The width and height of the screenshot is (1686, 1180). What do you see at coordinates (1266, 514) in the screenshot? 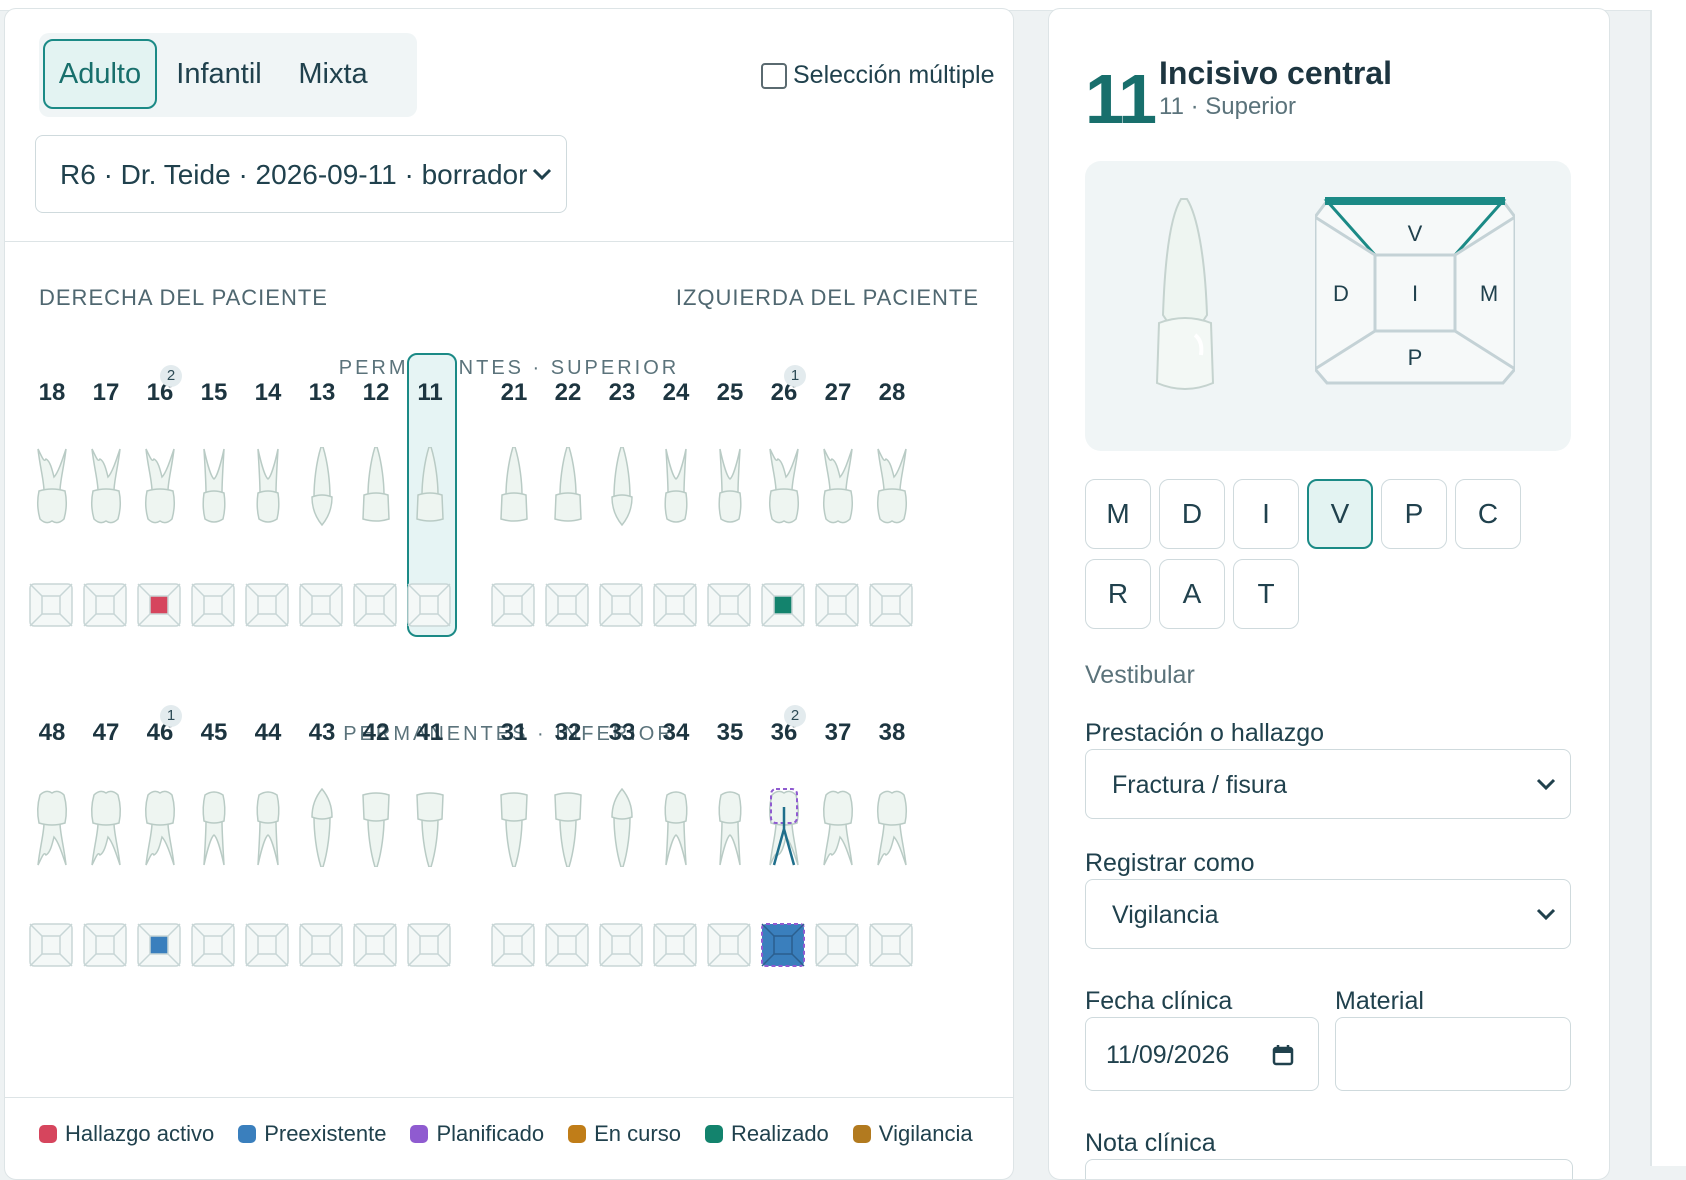
I see `surface-button-i: I` at bounding box center [1266, 514].